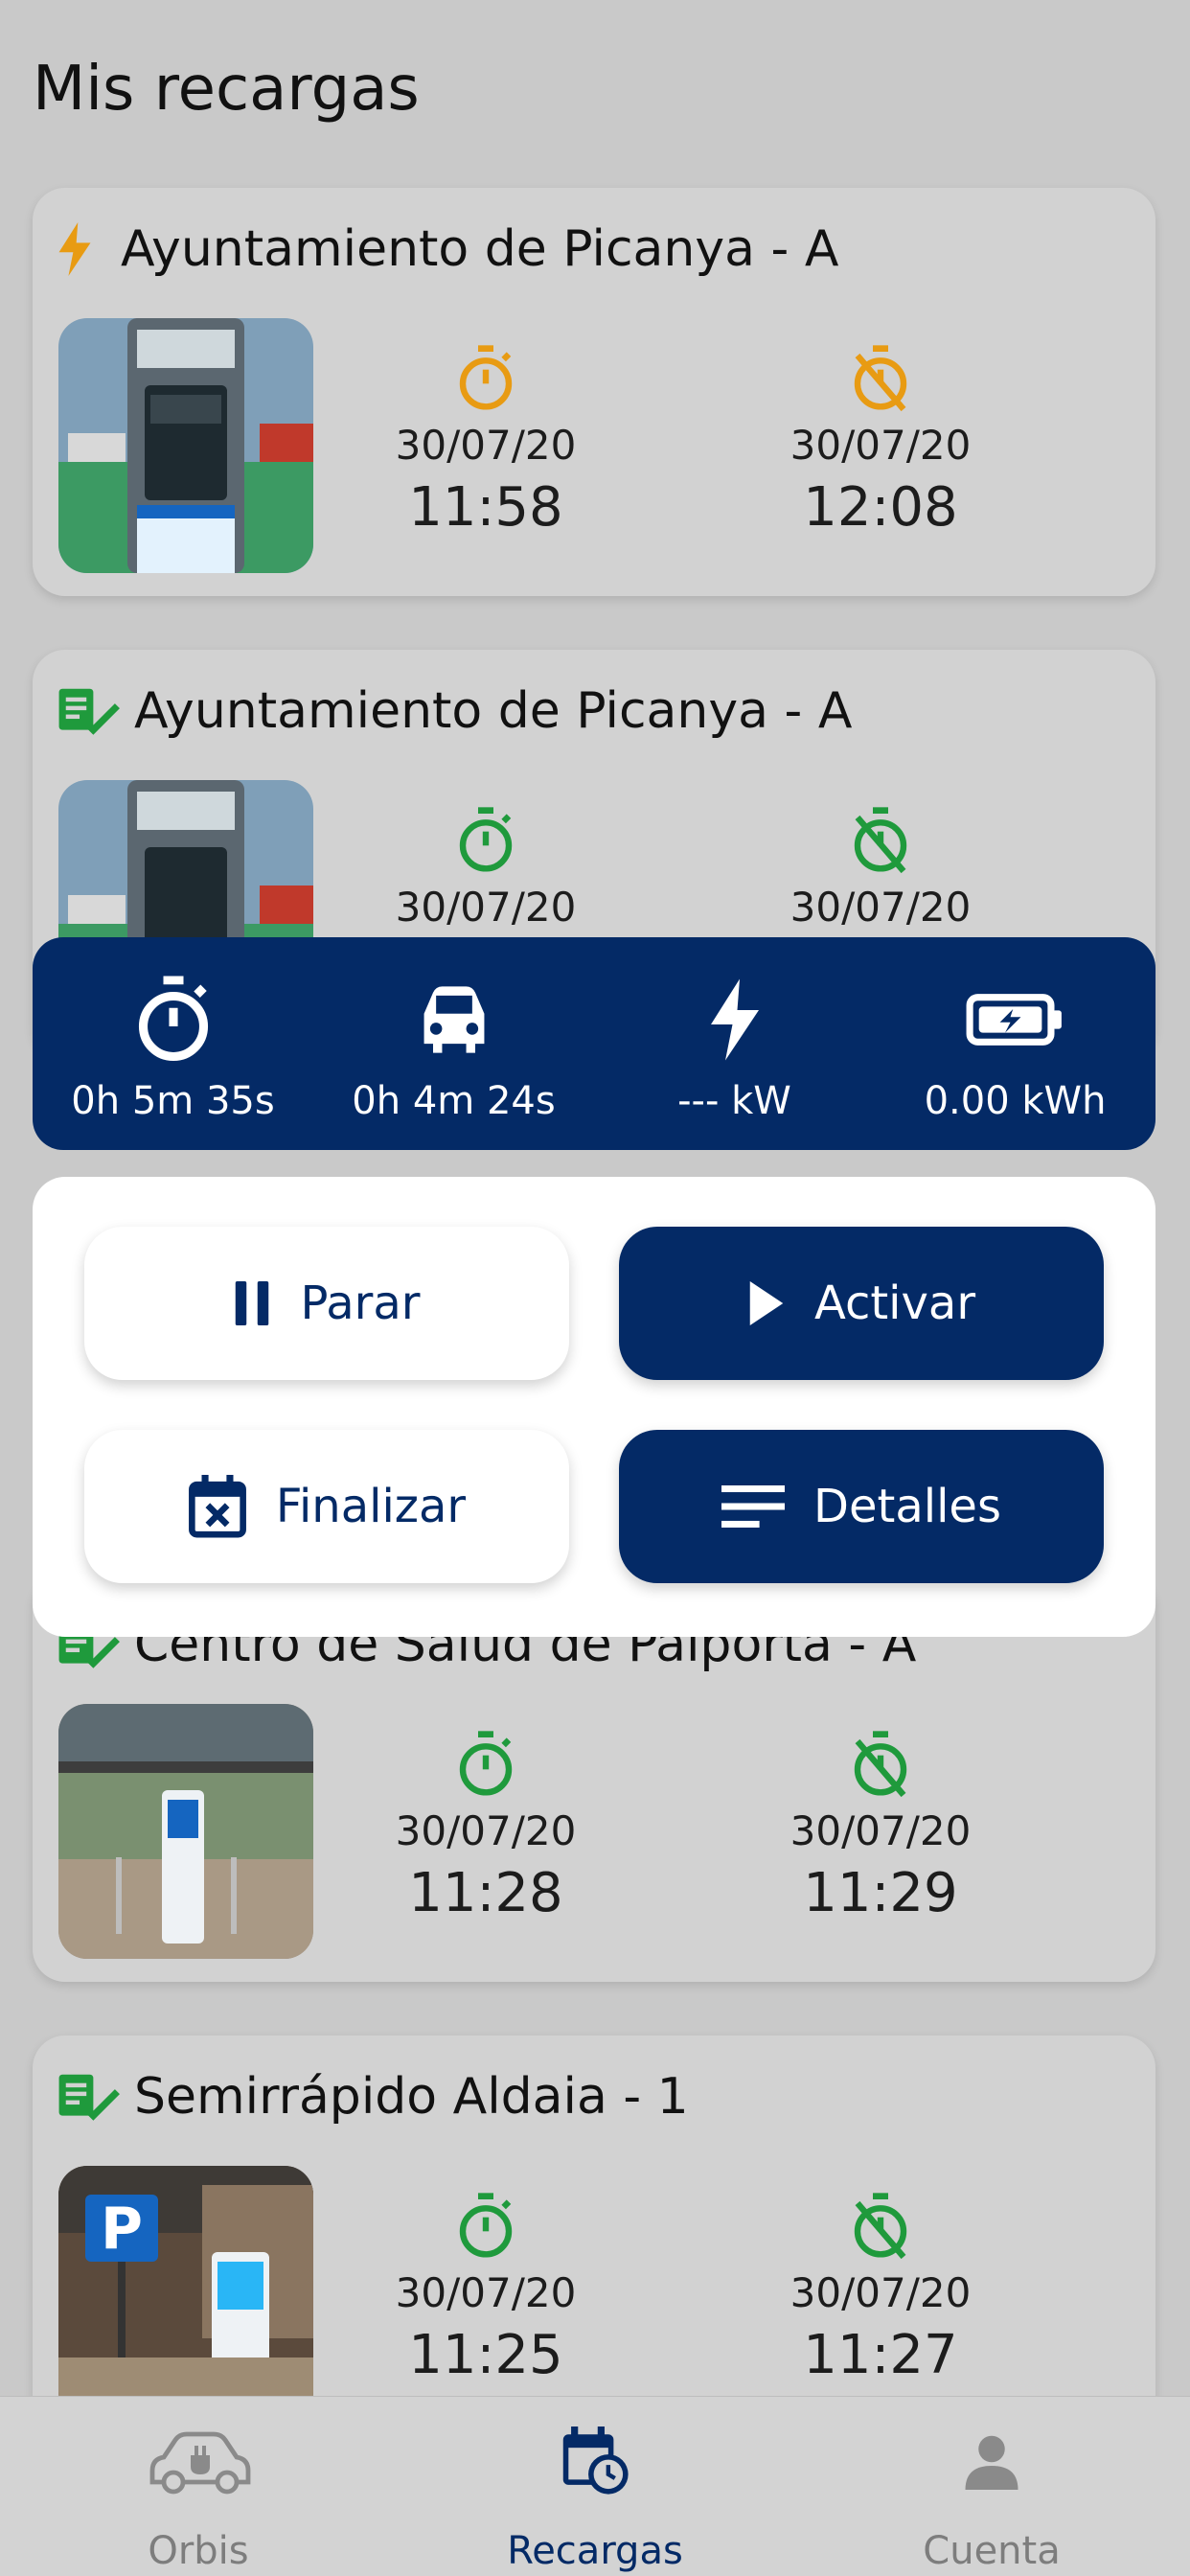  I want to click on stat-energy-value: 0.00 kWh, so click(1015, 1101).